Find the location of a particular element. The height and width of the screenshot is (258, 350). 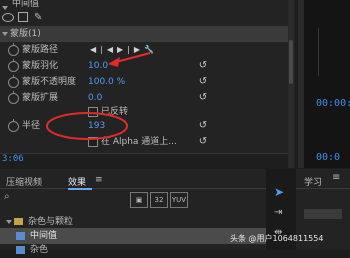

red-ellipse is located at coordinates (87, 126).